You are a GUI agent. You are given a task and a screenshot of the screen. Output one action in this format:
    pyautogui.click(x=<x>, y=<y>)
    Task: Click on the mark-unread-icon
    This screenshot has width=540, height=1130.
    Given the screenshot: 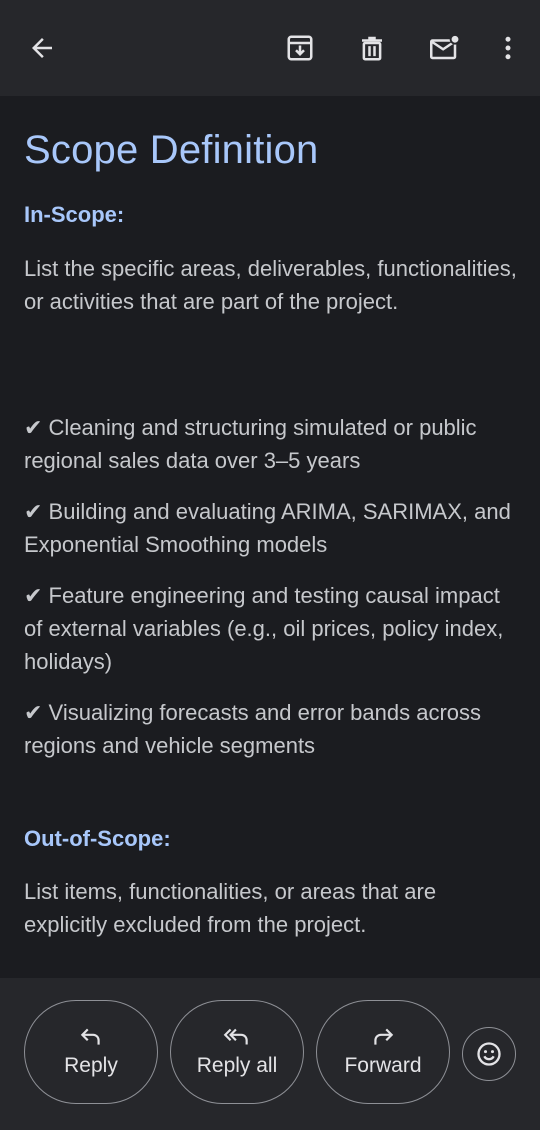 What is the action you would take?
    pyautogui.click(x=445, y=46)
    